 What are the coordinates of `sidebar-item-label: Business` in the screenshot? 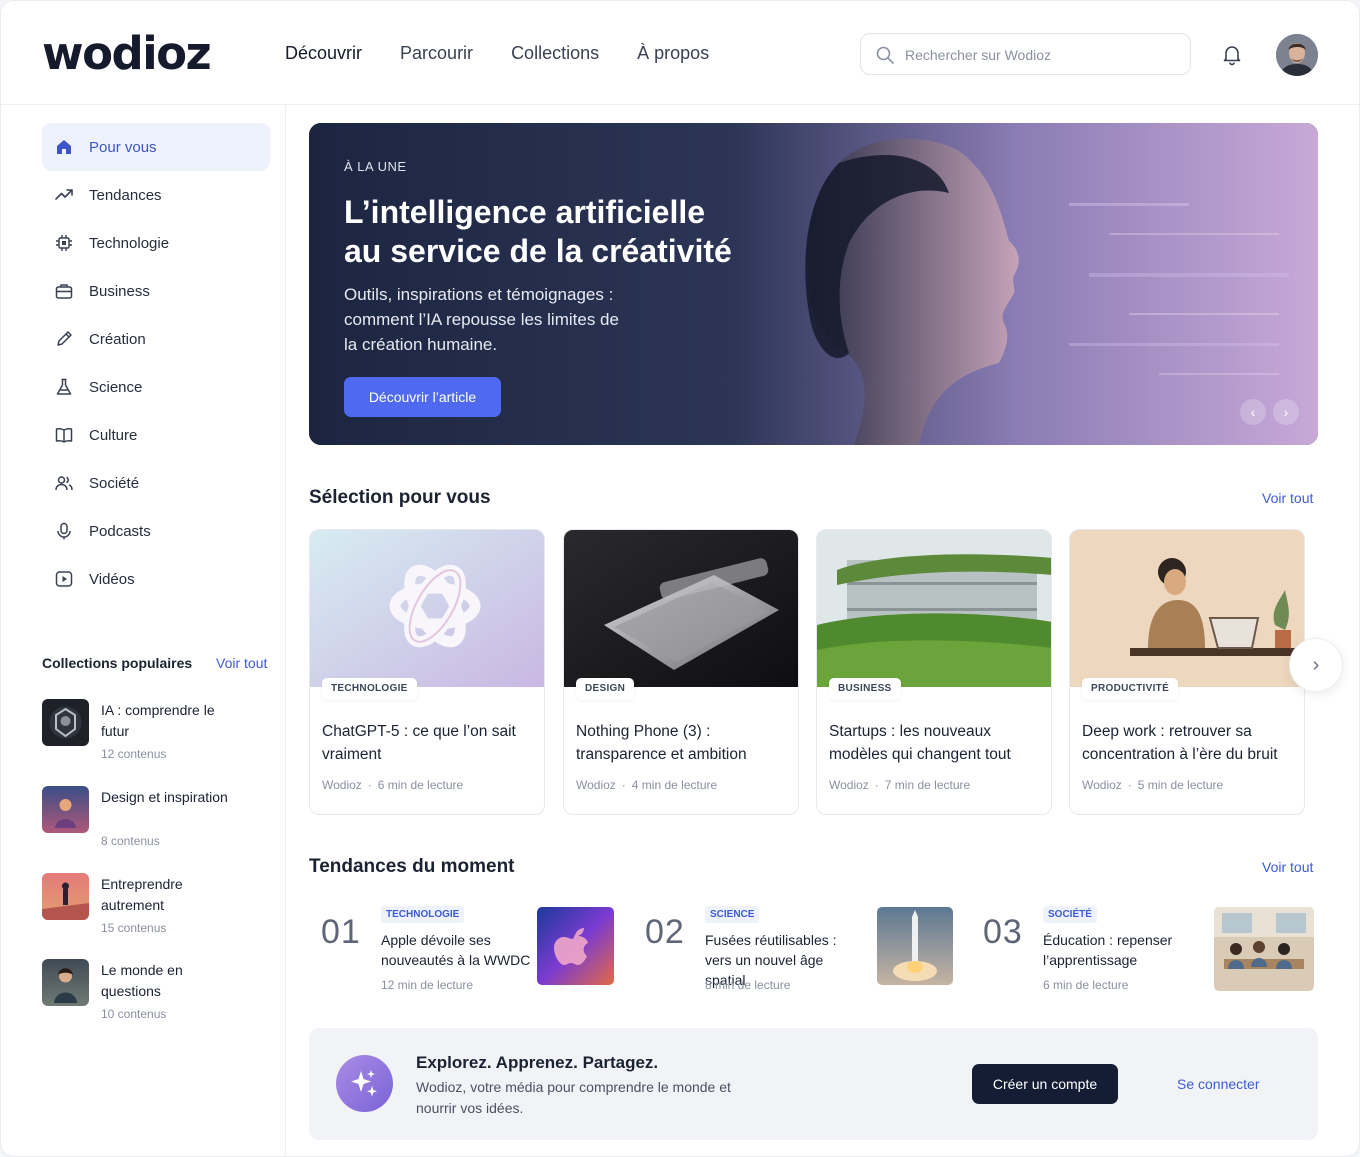 It's located at (119, 291).